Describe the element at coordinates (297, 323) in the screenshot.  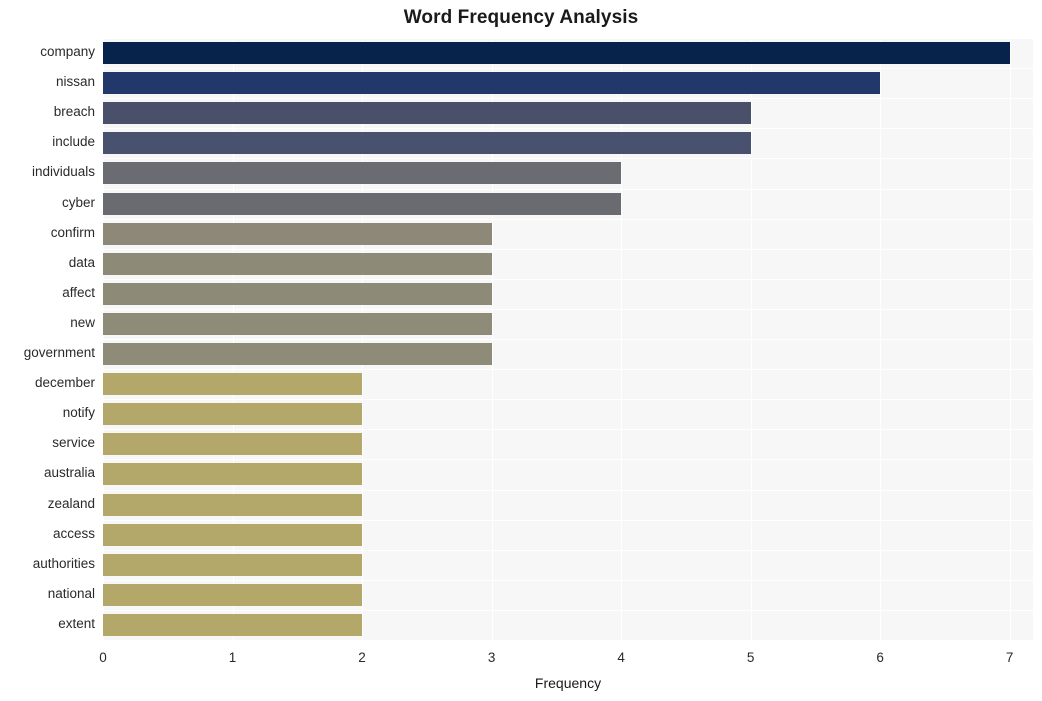
I see `bar-new` at that location.